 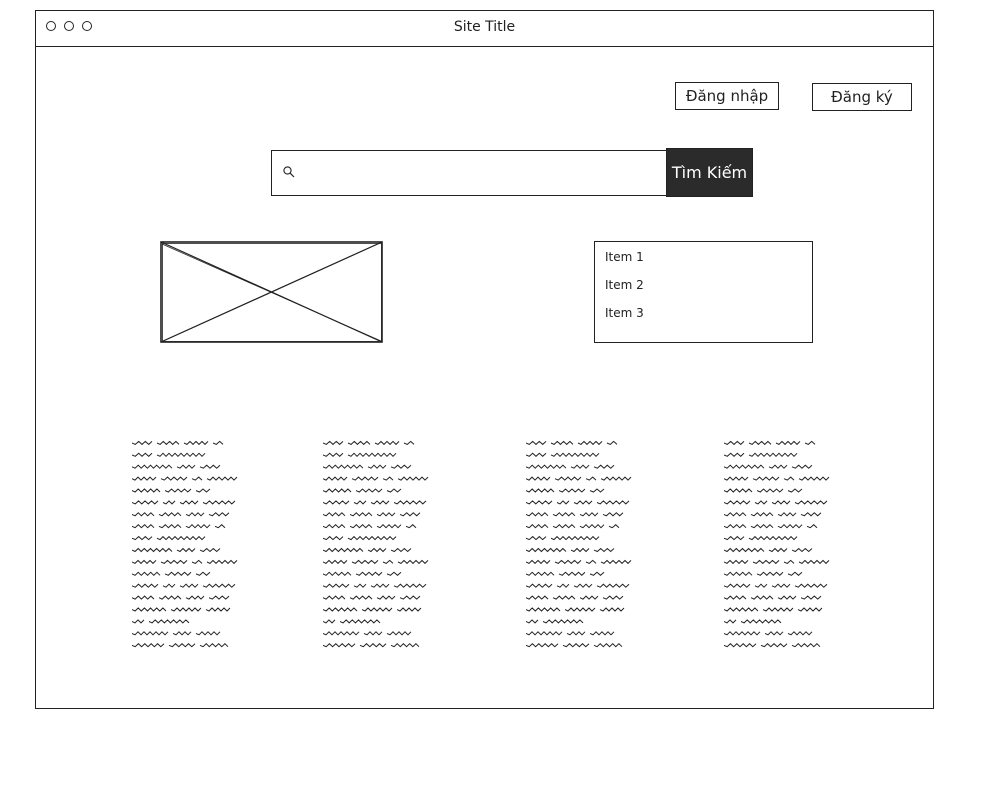 I want to click on list-item-3: Item 3, so click(x=624, y=313).